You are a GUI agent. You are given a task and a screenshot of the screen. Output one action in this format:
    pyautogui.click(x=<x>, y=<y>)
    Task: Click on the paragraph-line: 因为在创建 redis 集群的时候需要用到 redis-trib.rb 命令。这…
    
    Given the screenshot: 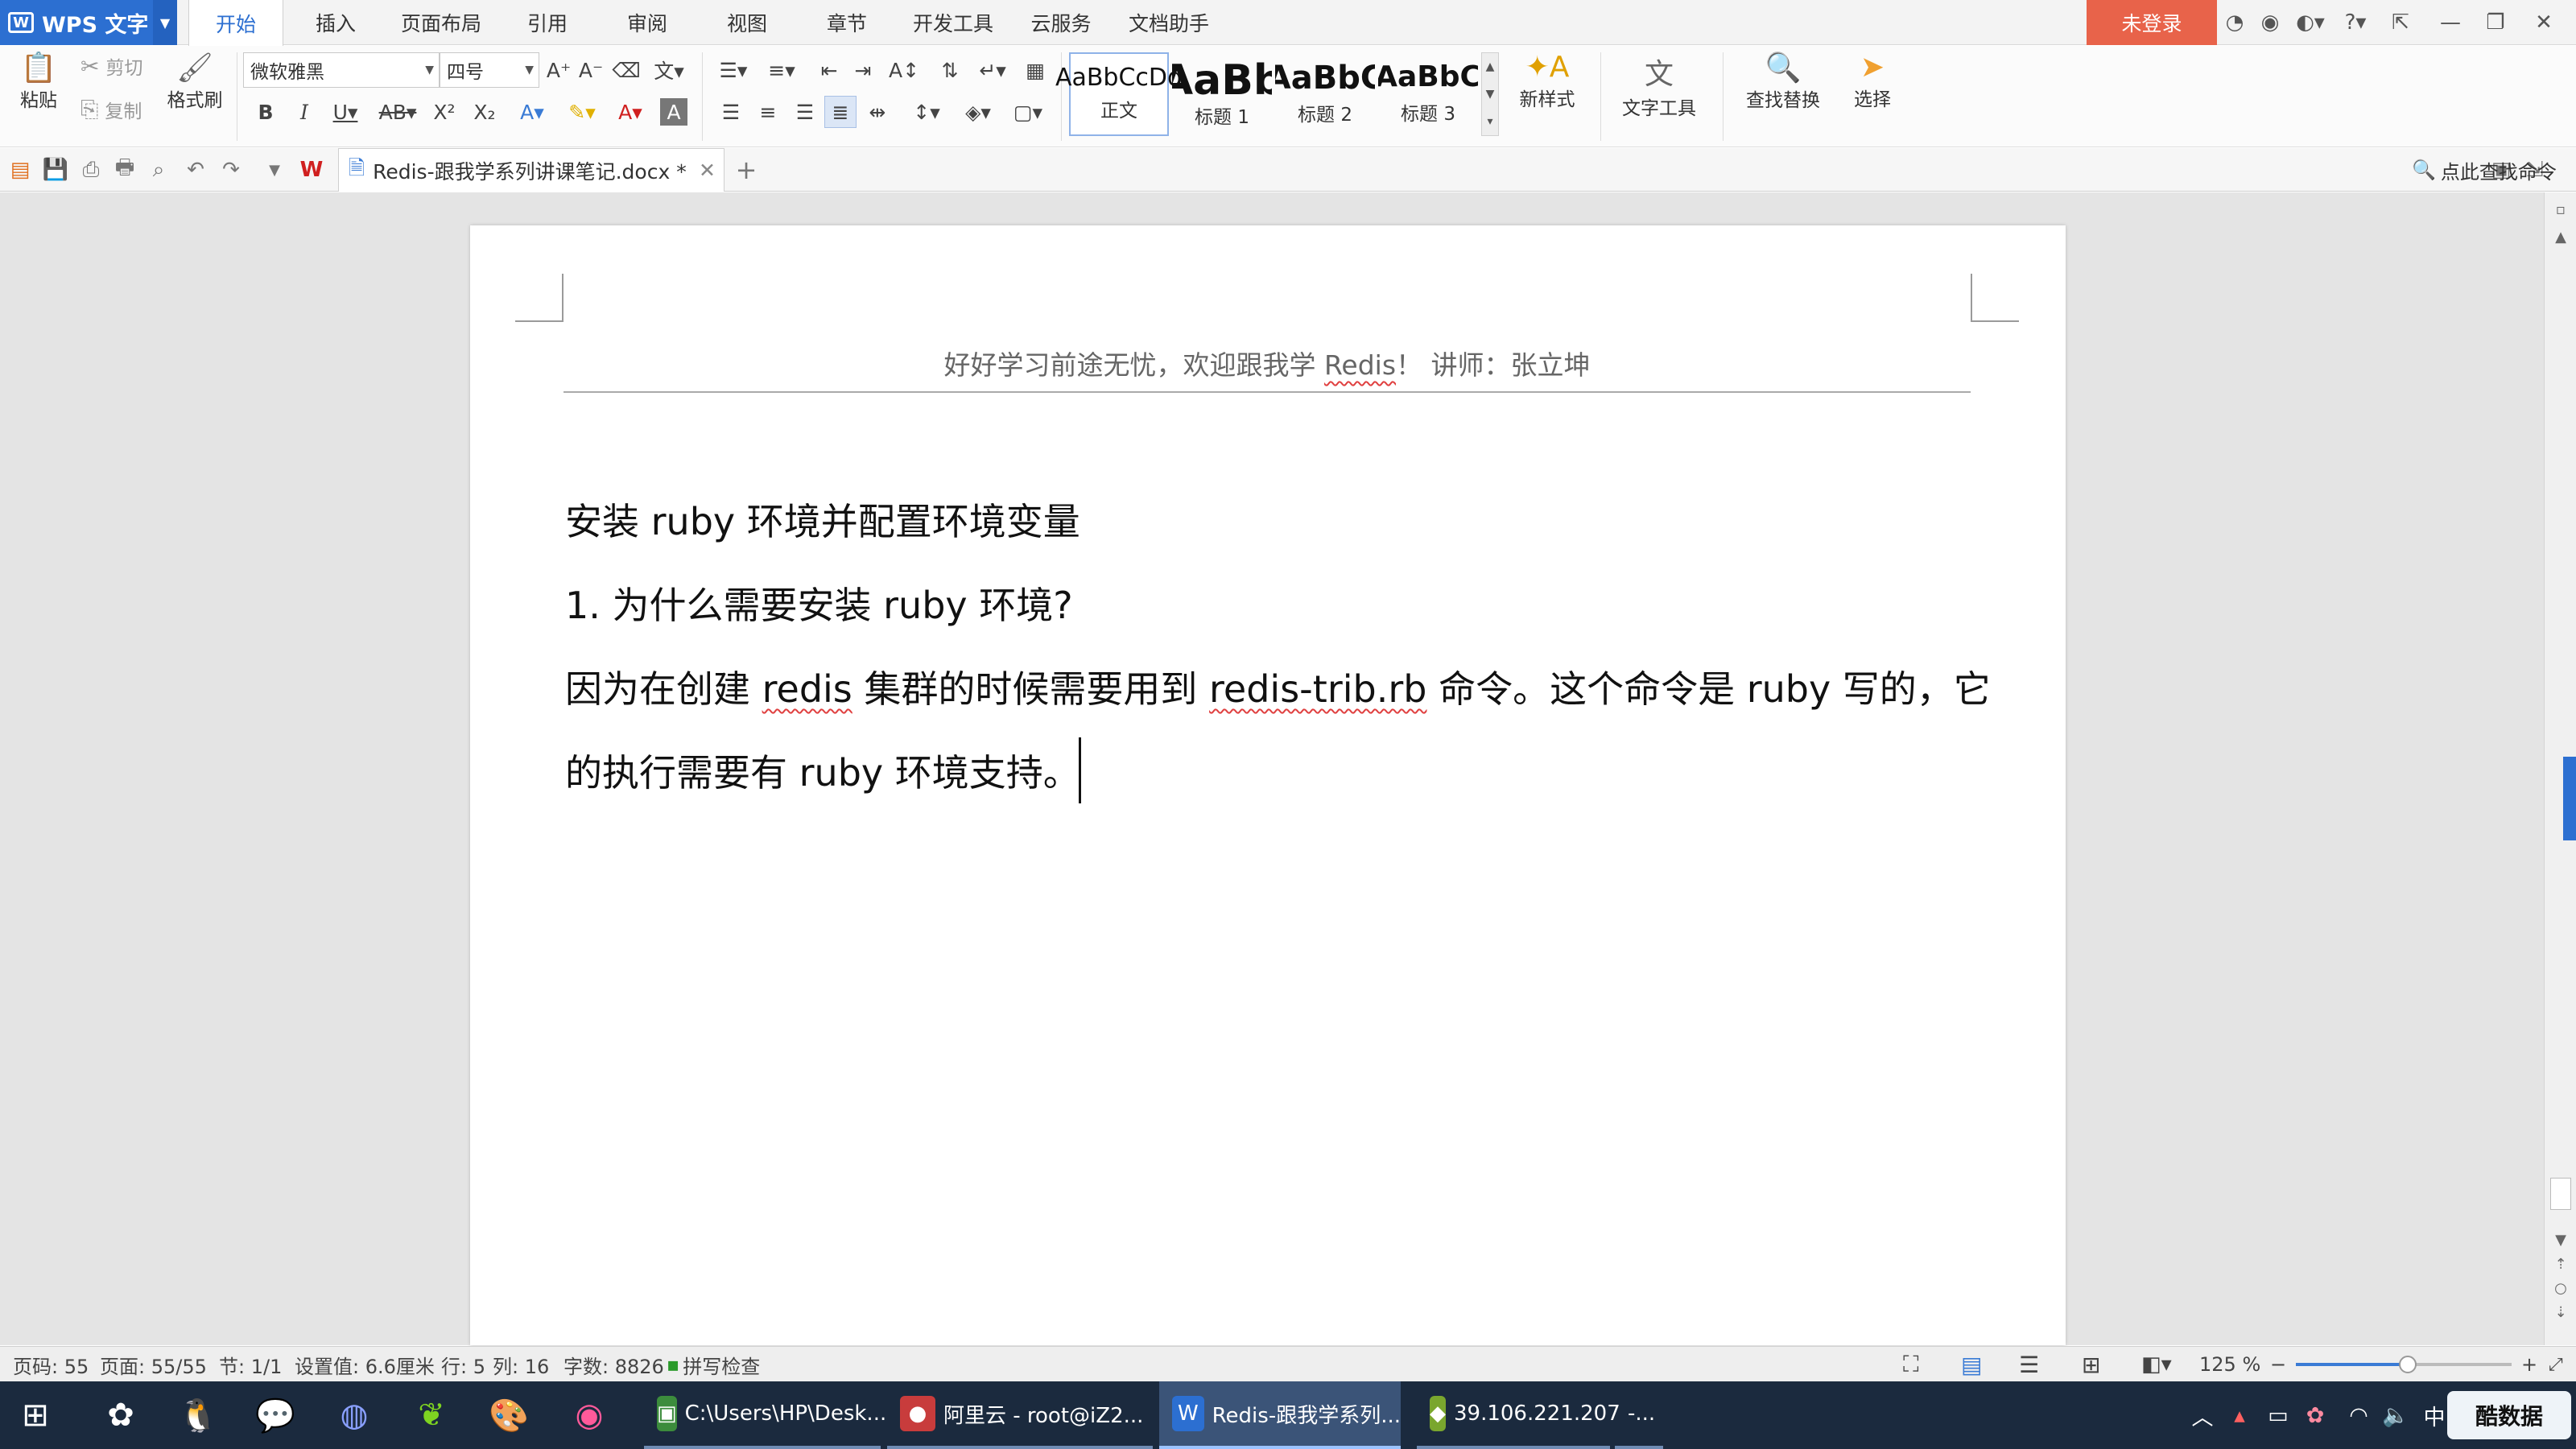 What is the action you would take?
    pyautogui.click(x=1278, y=686)
    